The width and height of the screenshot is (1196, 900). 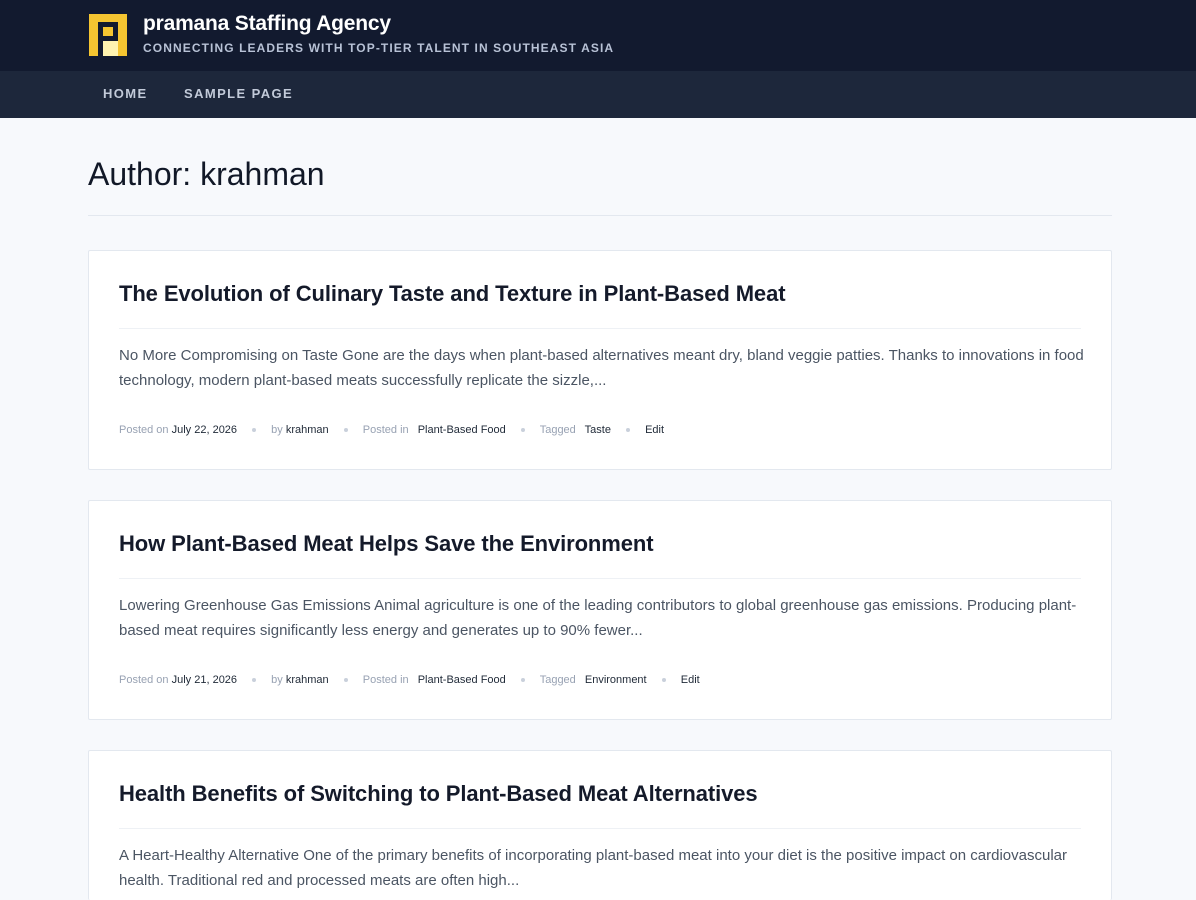 What do you see at coordinates (204, 430) in the screenshot?
I see `post-date-link: July 22, 2026` at bounding box center [204, 430].